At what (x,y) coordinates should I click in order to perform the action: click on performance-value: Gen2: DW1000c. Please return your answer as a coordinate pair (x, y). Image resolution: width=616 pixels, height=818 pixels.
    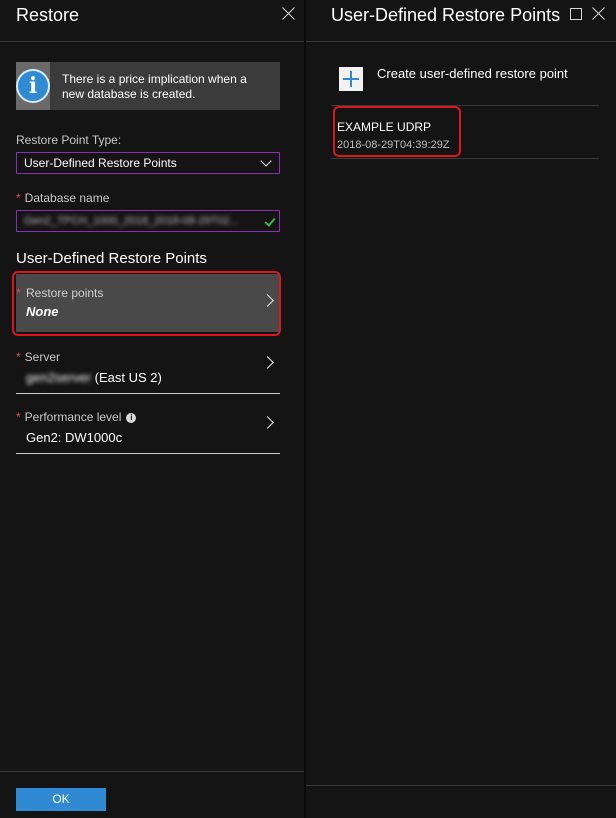
    Looking at the image, I should click on (74, 437).